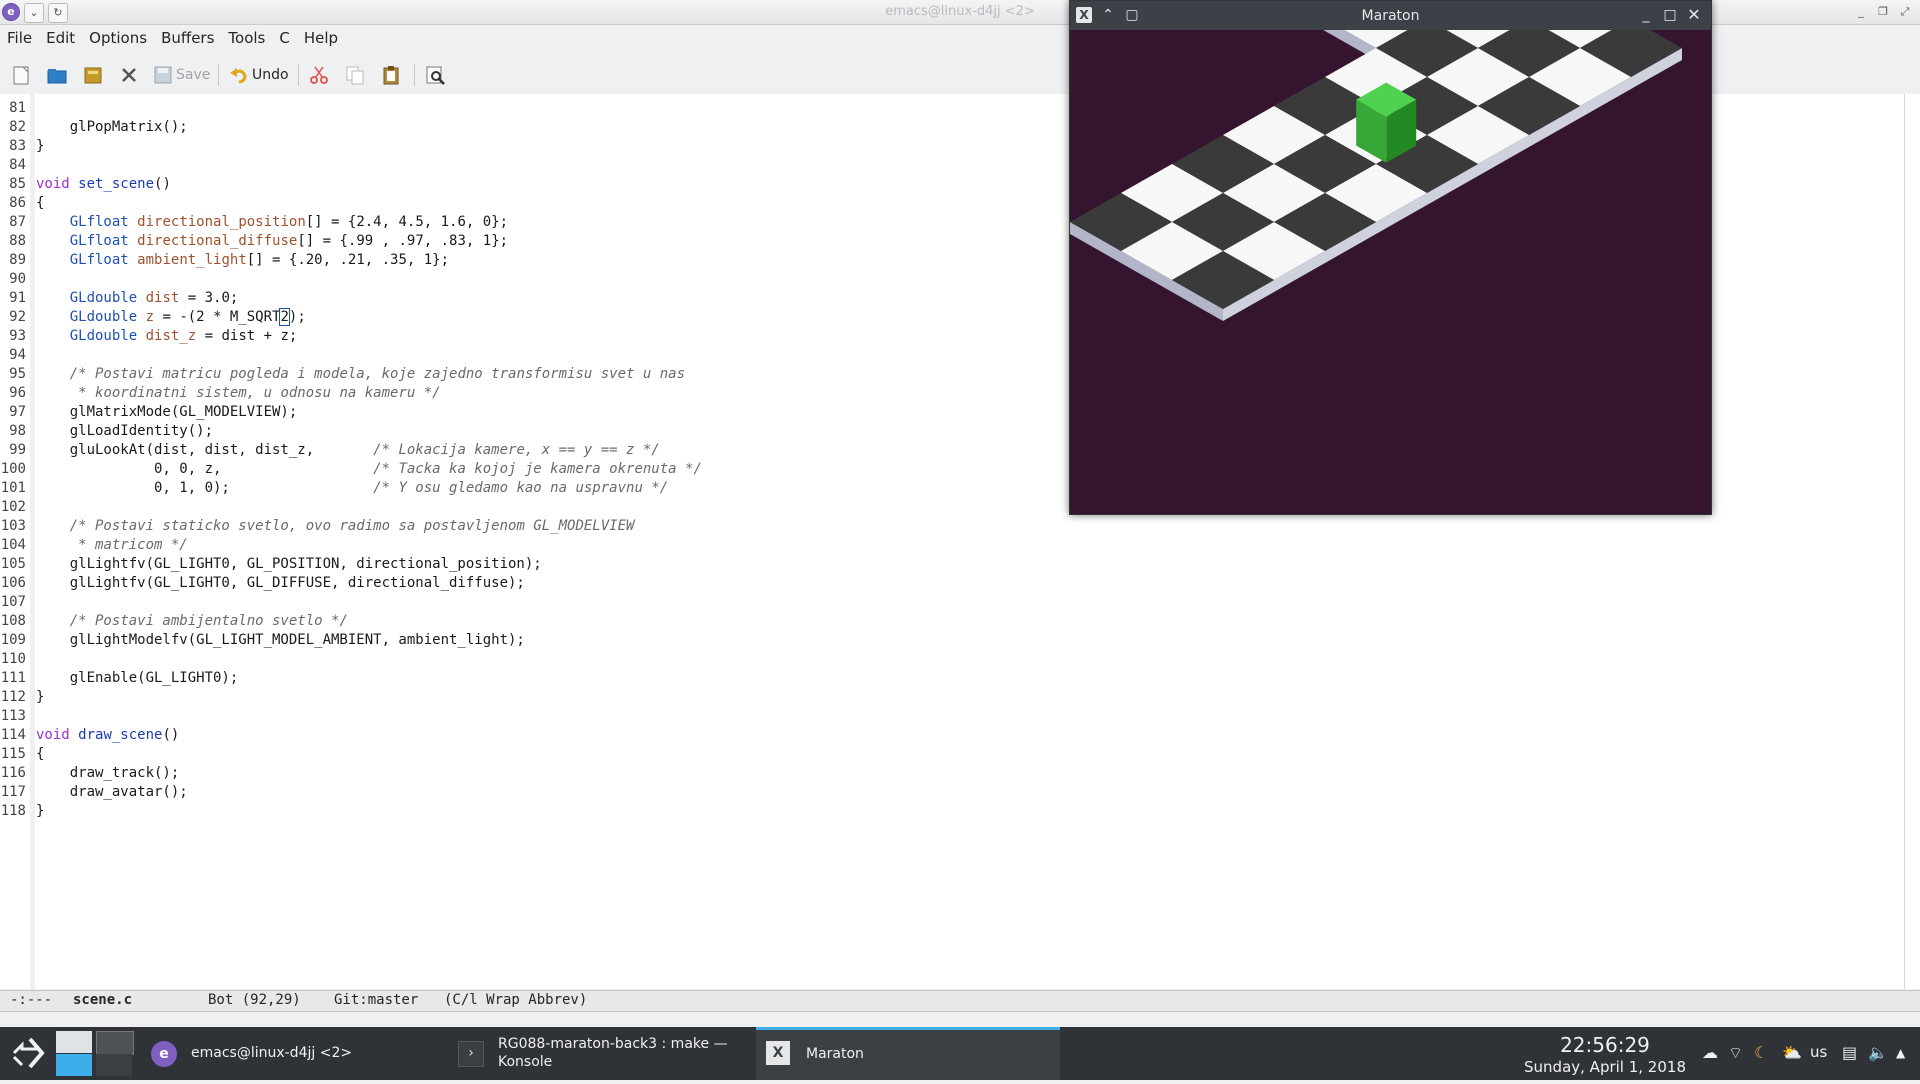  What do you see at coordinates (1792, 1052) in the screenshot?
I see `weather-icon: ⛅` at bounding box center [1792, 1052].